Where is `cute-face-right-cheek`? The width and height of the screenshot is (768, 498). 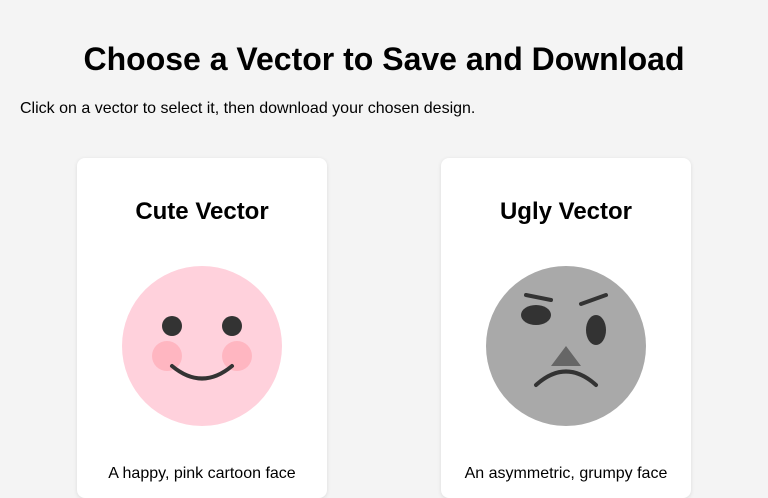 cute-face-right-cheek is located at coordinates (237, 356).